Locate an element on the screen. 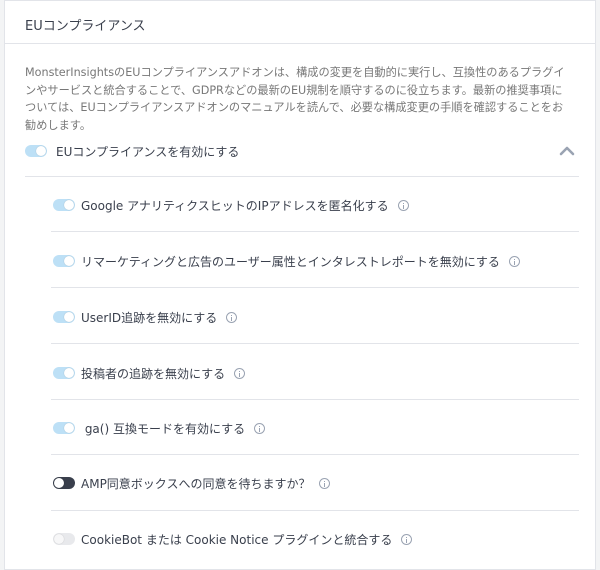 Image resolution: width=600 pixels, height=570 pixels. disable-author-tracking-toggle is located at coordinates (64, 373).